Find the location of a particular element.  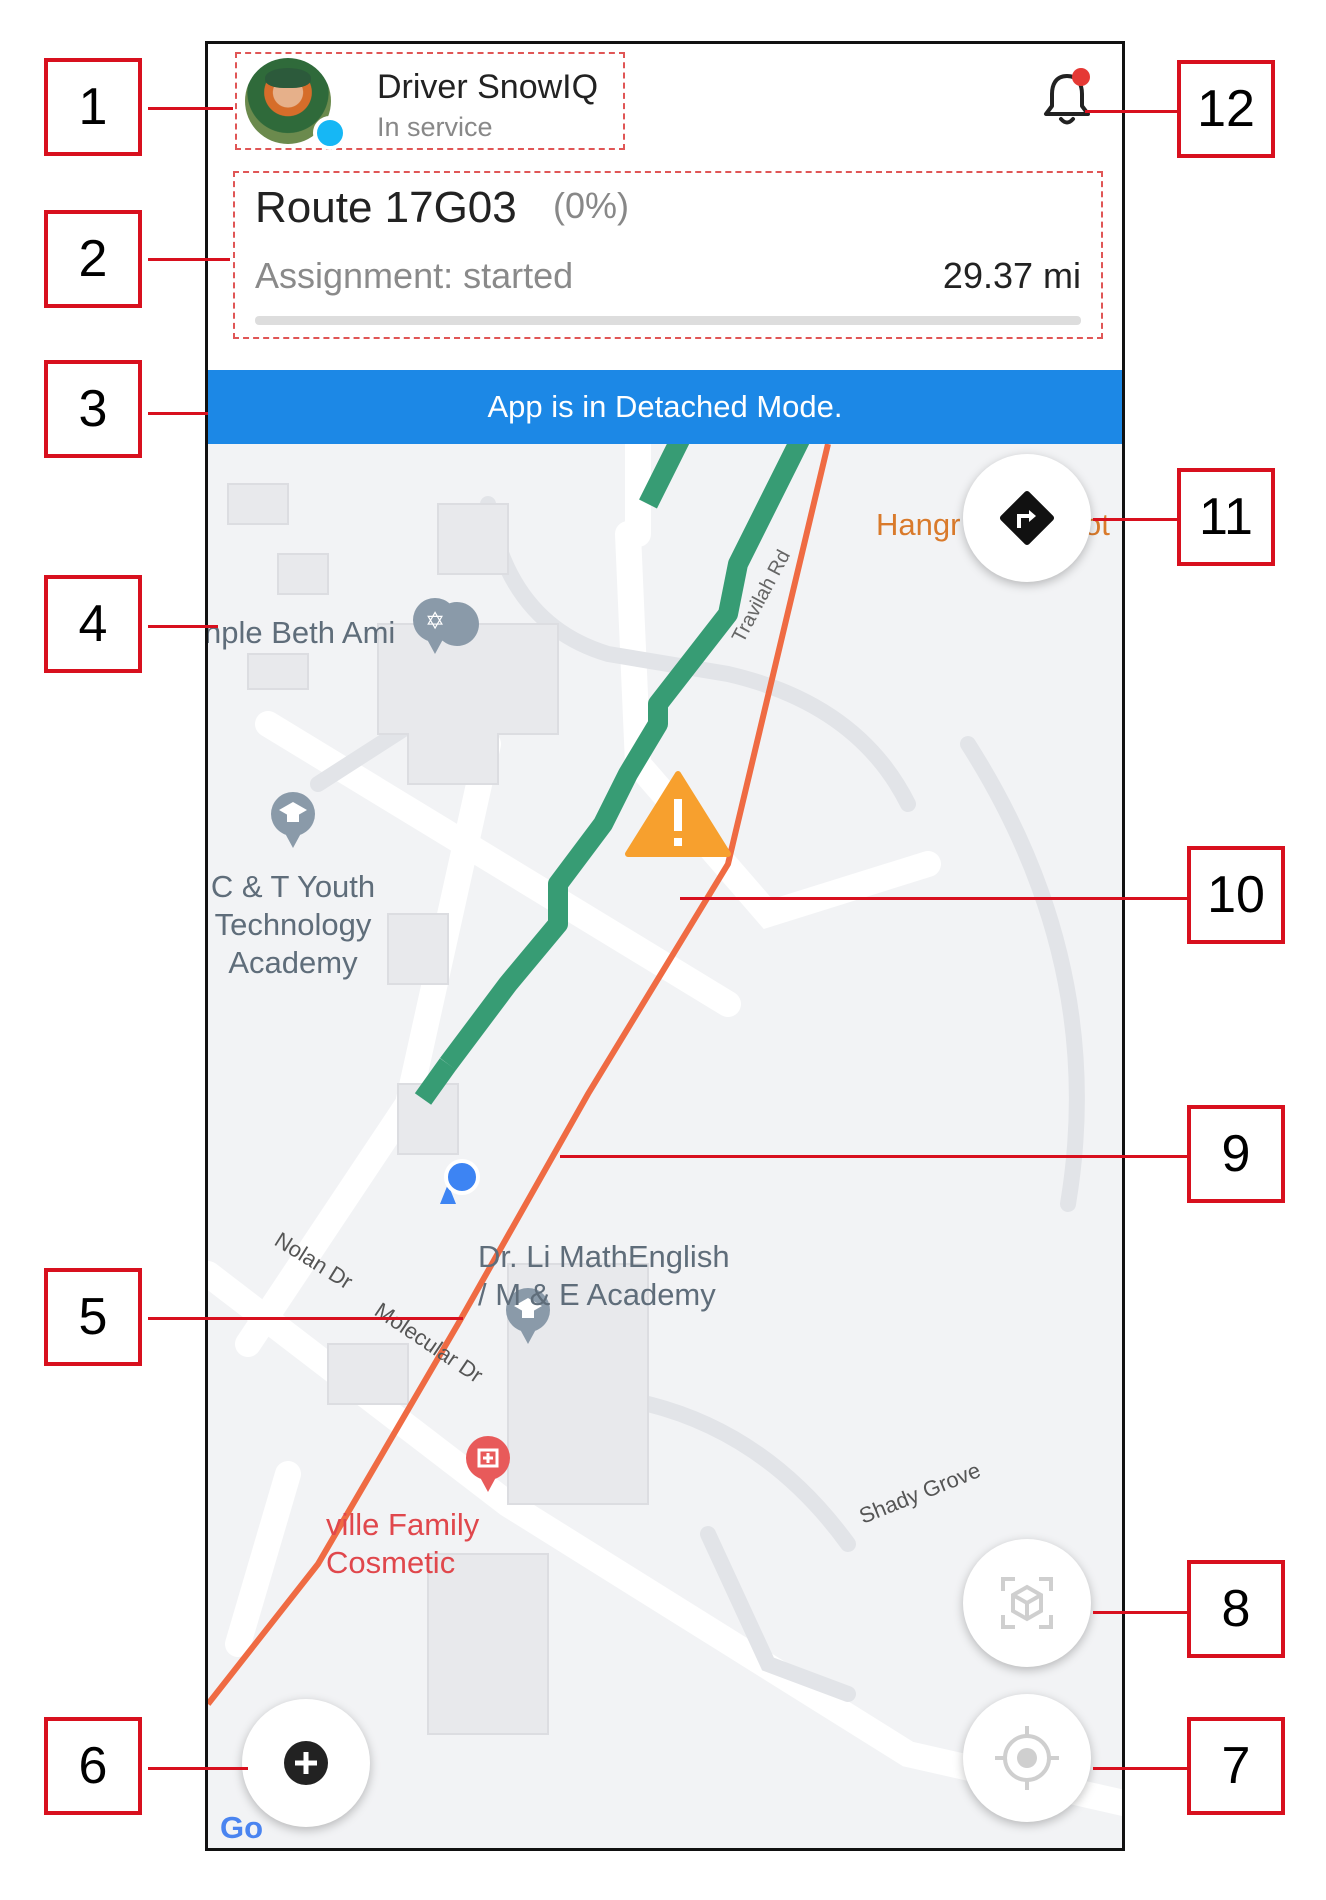

callout-8: 8 is located at coordinates (1236, 1609).